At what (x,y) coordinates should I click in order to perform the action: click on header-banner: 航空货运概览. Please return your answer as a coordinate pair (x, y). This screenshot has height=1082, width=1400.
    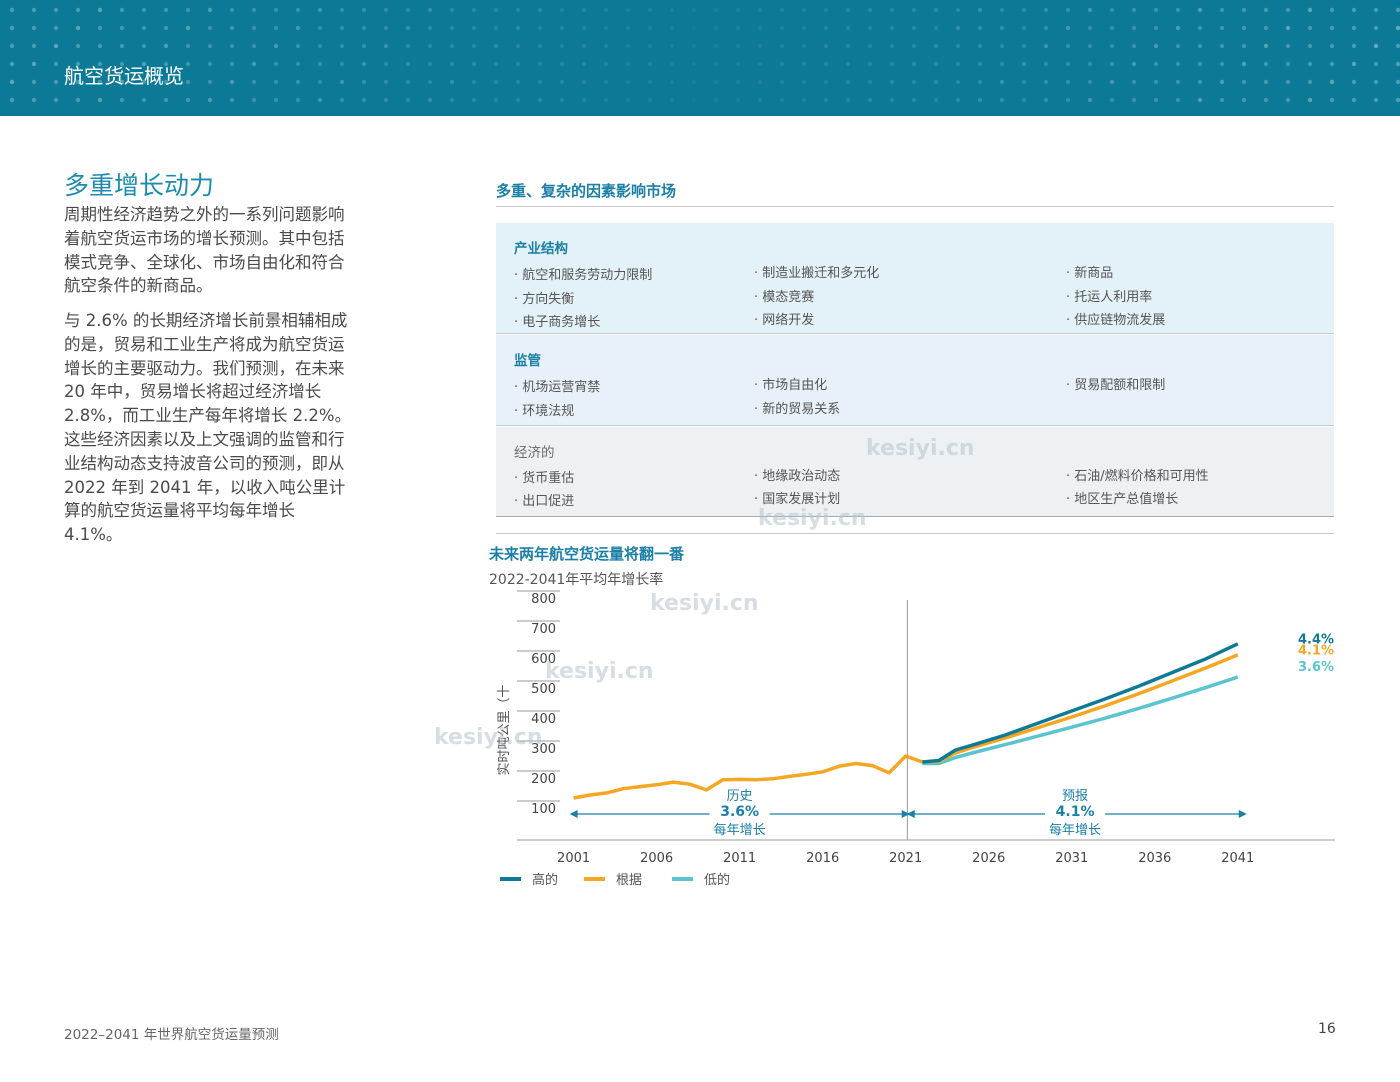
    Looking at the image, I should click on (700, 58).